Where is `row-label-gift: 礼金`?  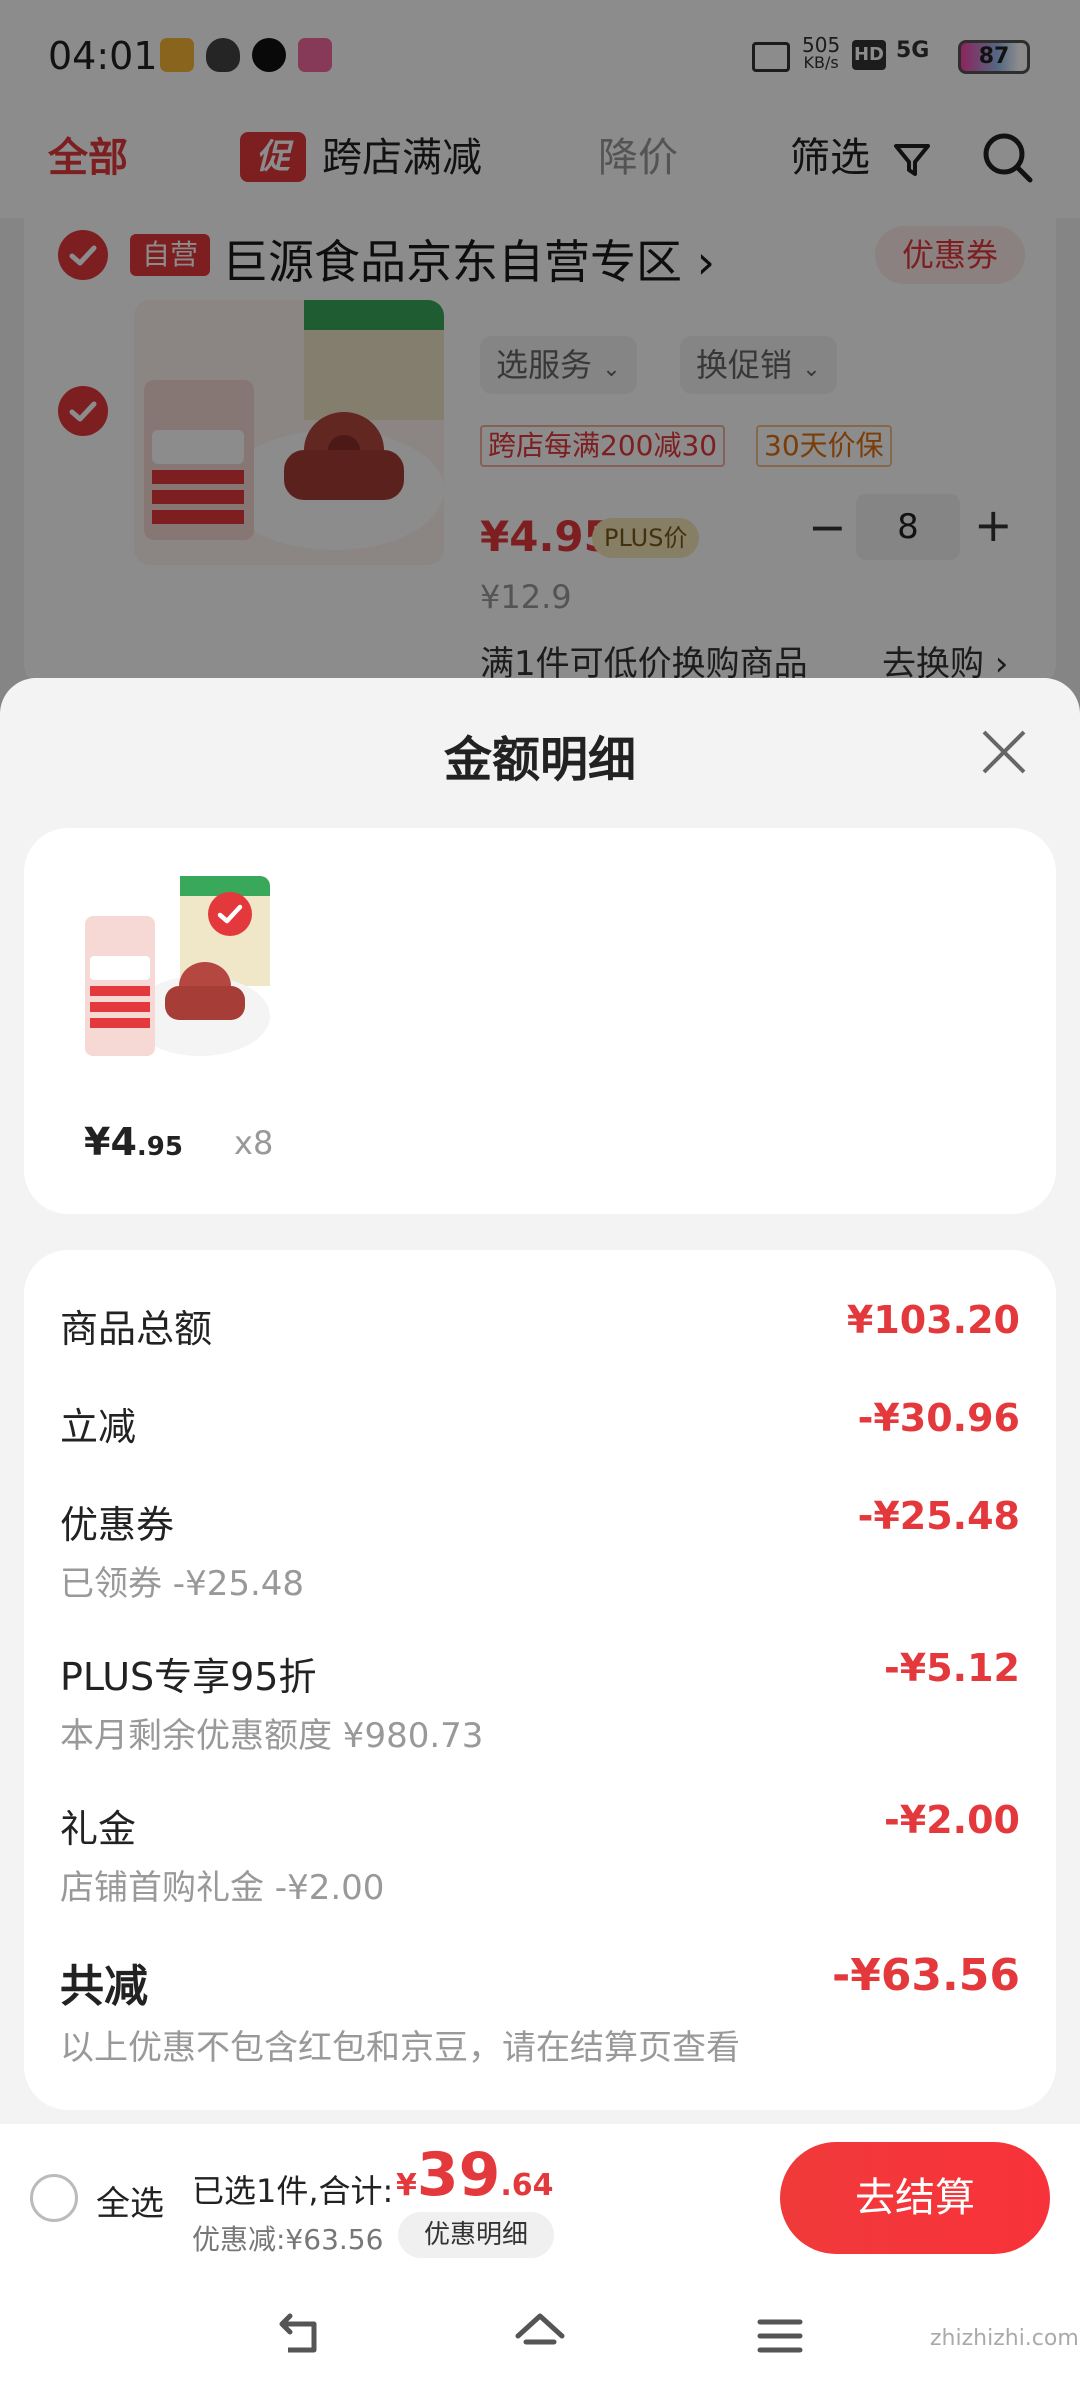
row-label-gift: 礼金 is located at coordinates (98, 1829).